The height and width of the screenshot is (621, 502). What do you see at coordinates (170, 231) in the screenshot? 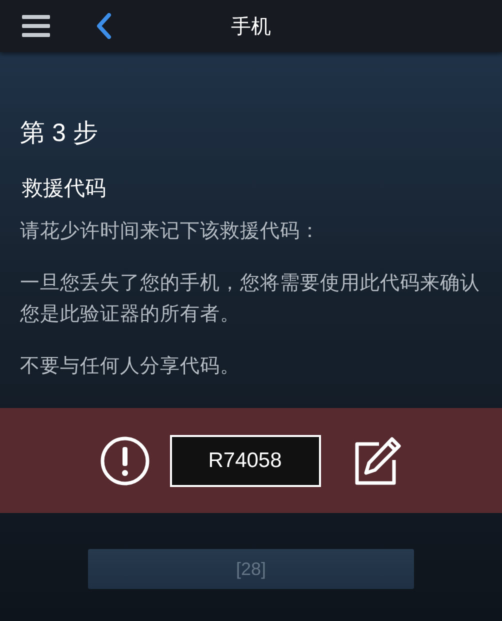
I see `instruction-text: 请花少许时间来记下该救援代码：` at bounding box center [170, 231].